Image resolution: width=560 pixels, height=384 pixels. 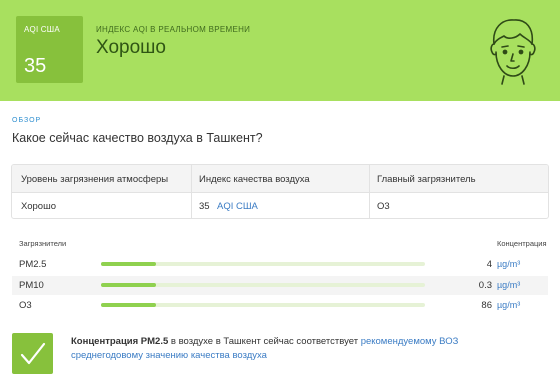 I want to click on cell-main-pollutant: O3, so click(x=383, y=206).